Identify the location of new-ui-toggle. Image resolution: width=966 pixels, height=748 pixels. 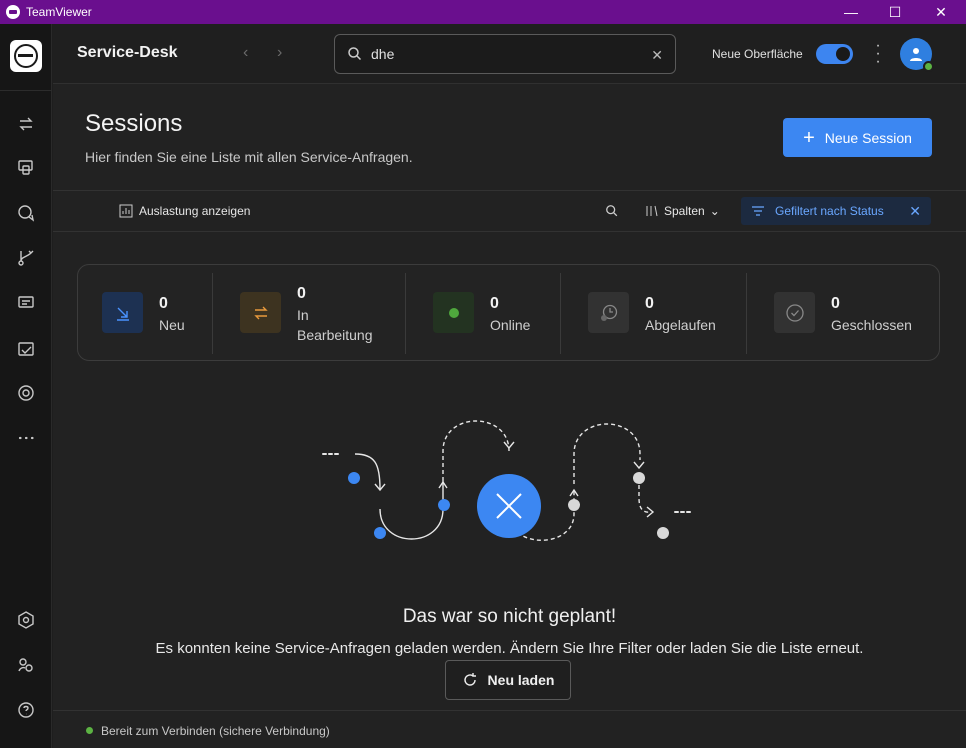
(834, 54).